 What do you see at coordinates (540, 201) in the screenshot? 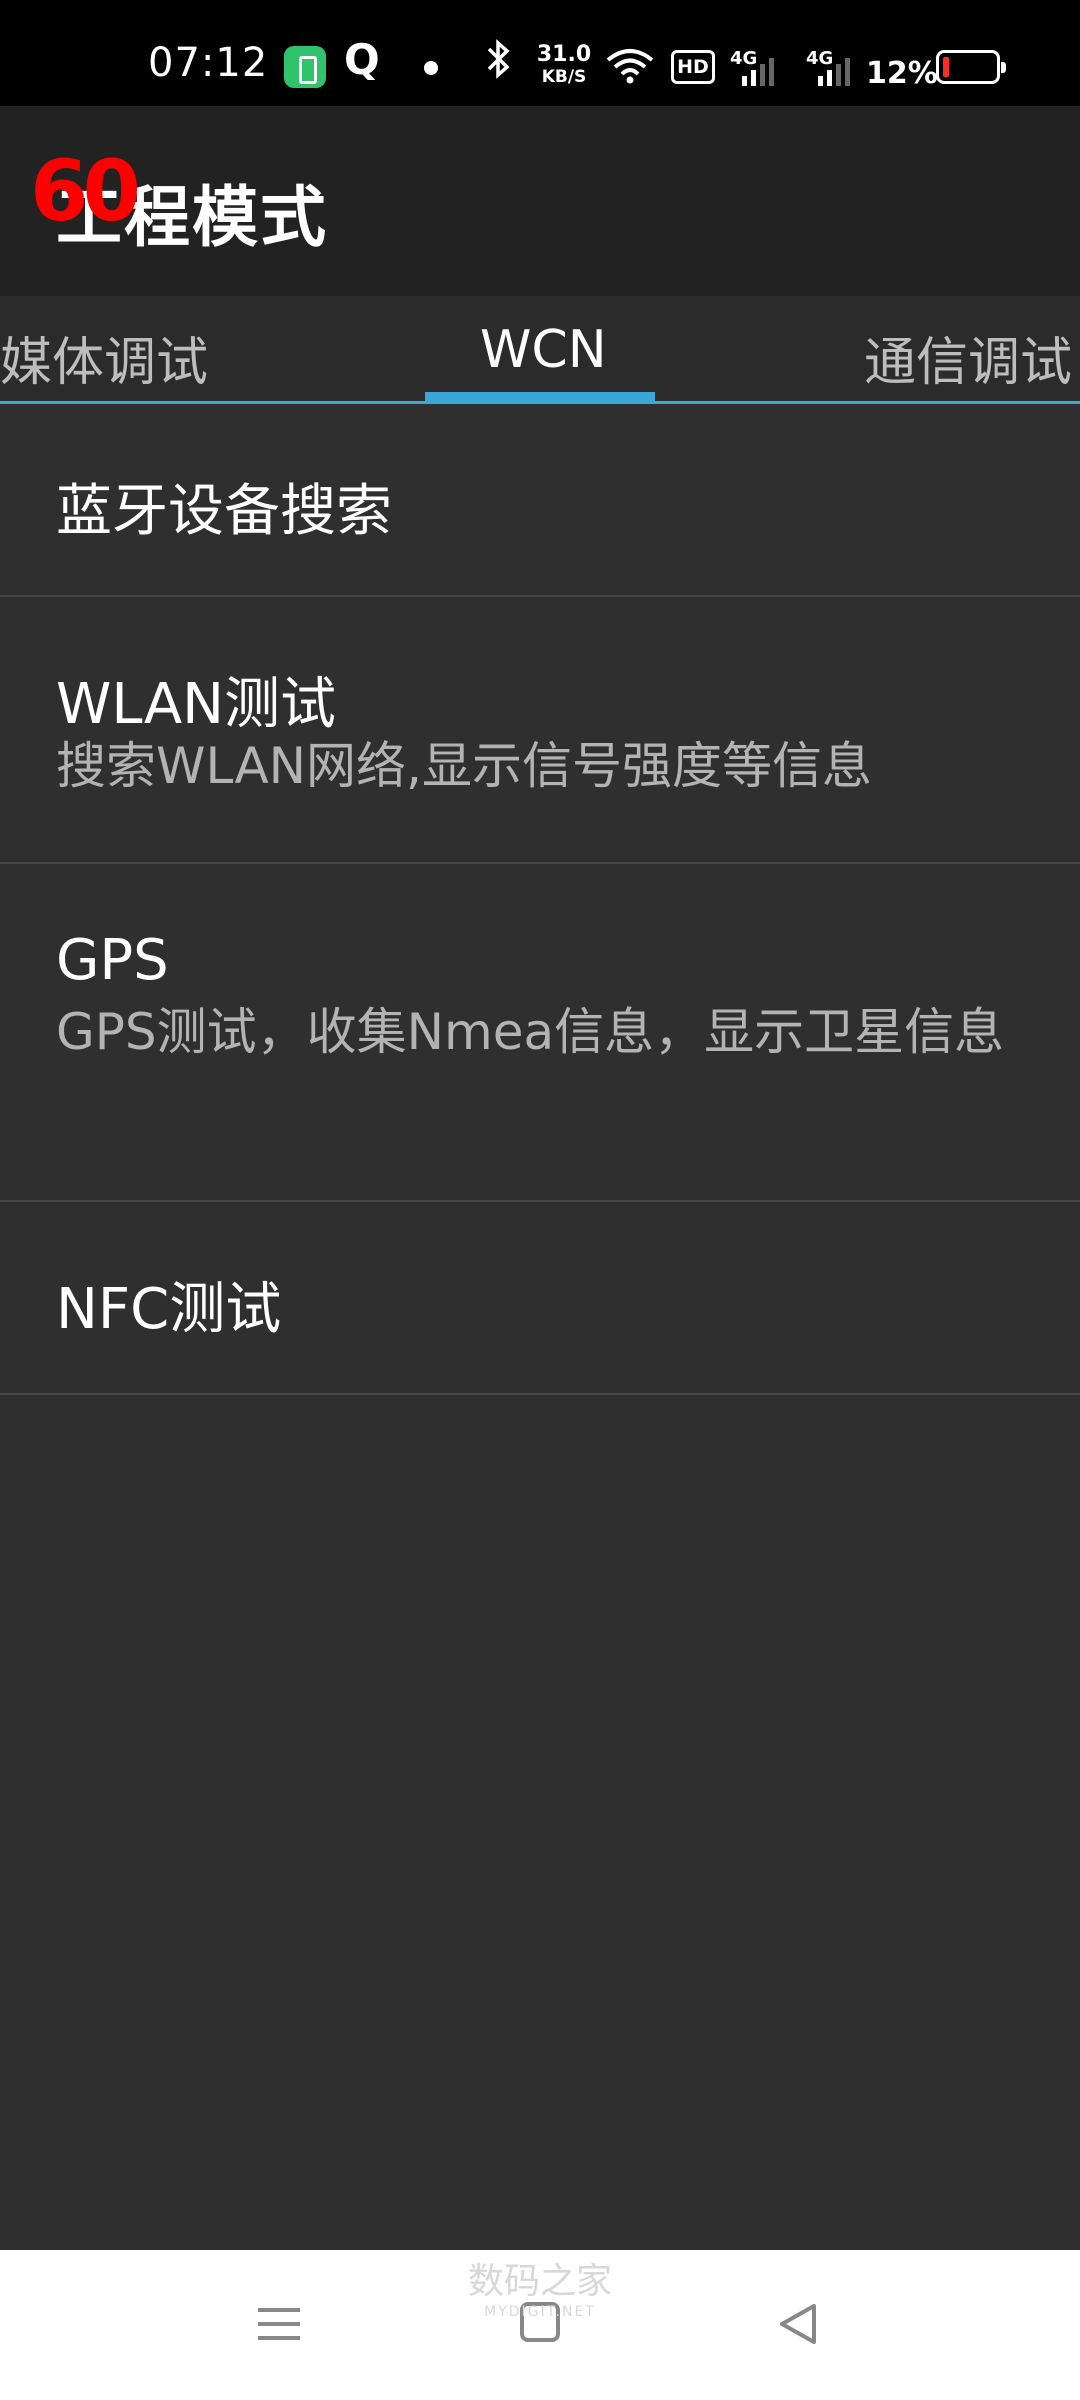
I see `action-bar: 工程模式 60` at bounding box center [540, 201].